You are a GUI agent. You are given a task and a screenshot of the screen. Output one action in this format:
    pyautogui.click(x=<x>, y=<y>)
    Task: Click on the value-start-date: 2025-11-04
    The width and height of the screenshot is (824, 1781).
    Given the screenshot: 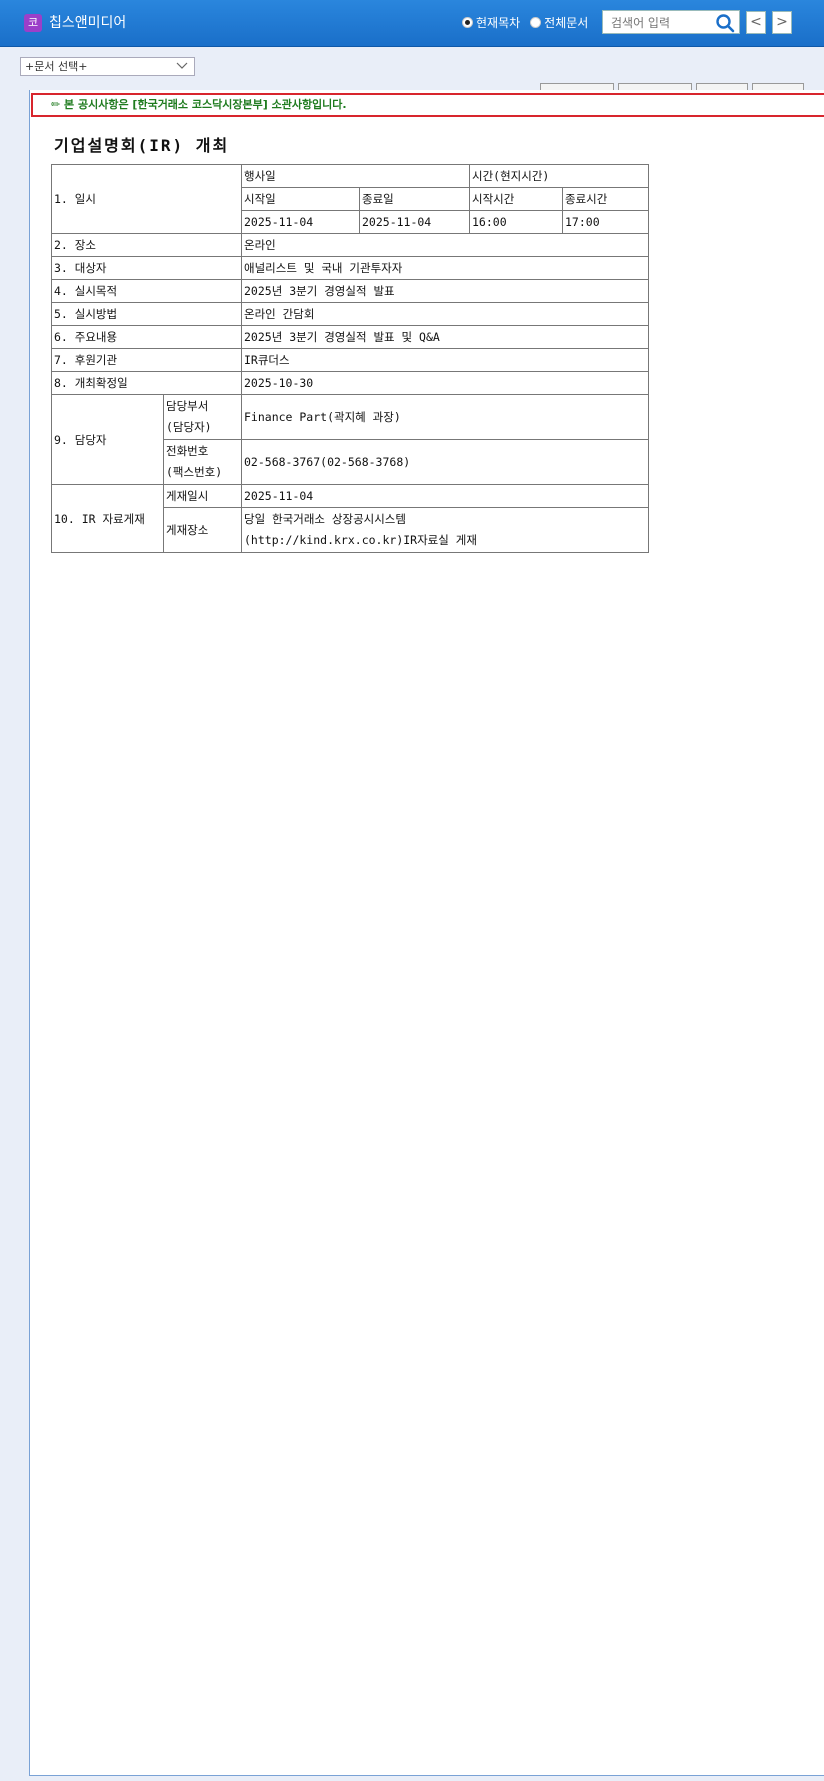 What is the action you would take?
    pyautogui.click(x=300, y=222)
    